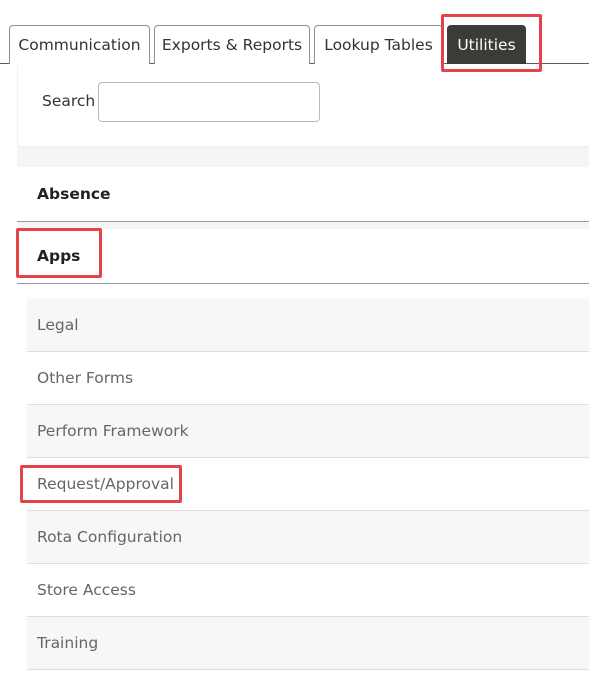  I want to click on list-item-legal: Legal, so click(308, 325).